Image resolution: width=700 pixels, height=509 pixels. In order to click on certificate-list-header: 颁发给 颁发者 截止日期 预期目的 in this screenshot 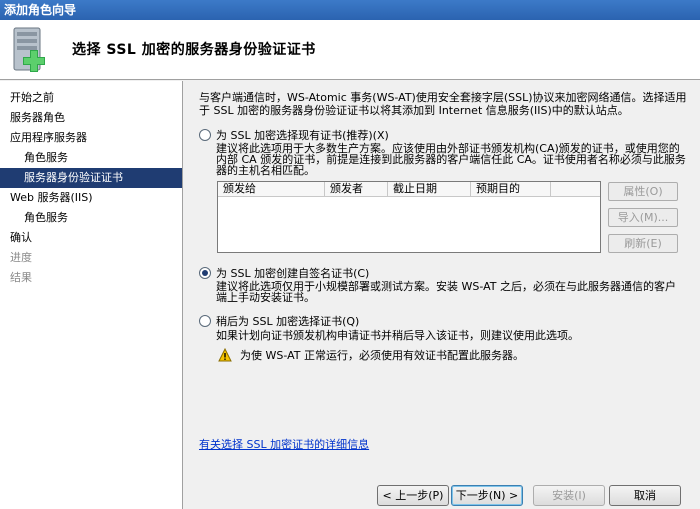, I will do `click(409, 189)`.